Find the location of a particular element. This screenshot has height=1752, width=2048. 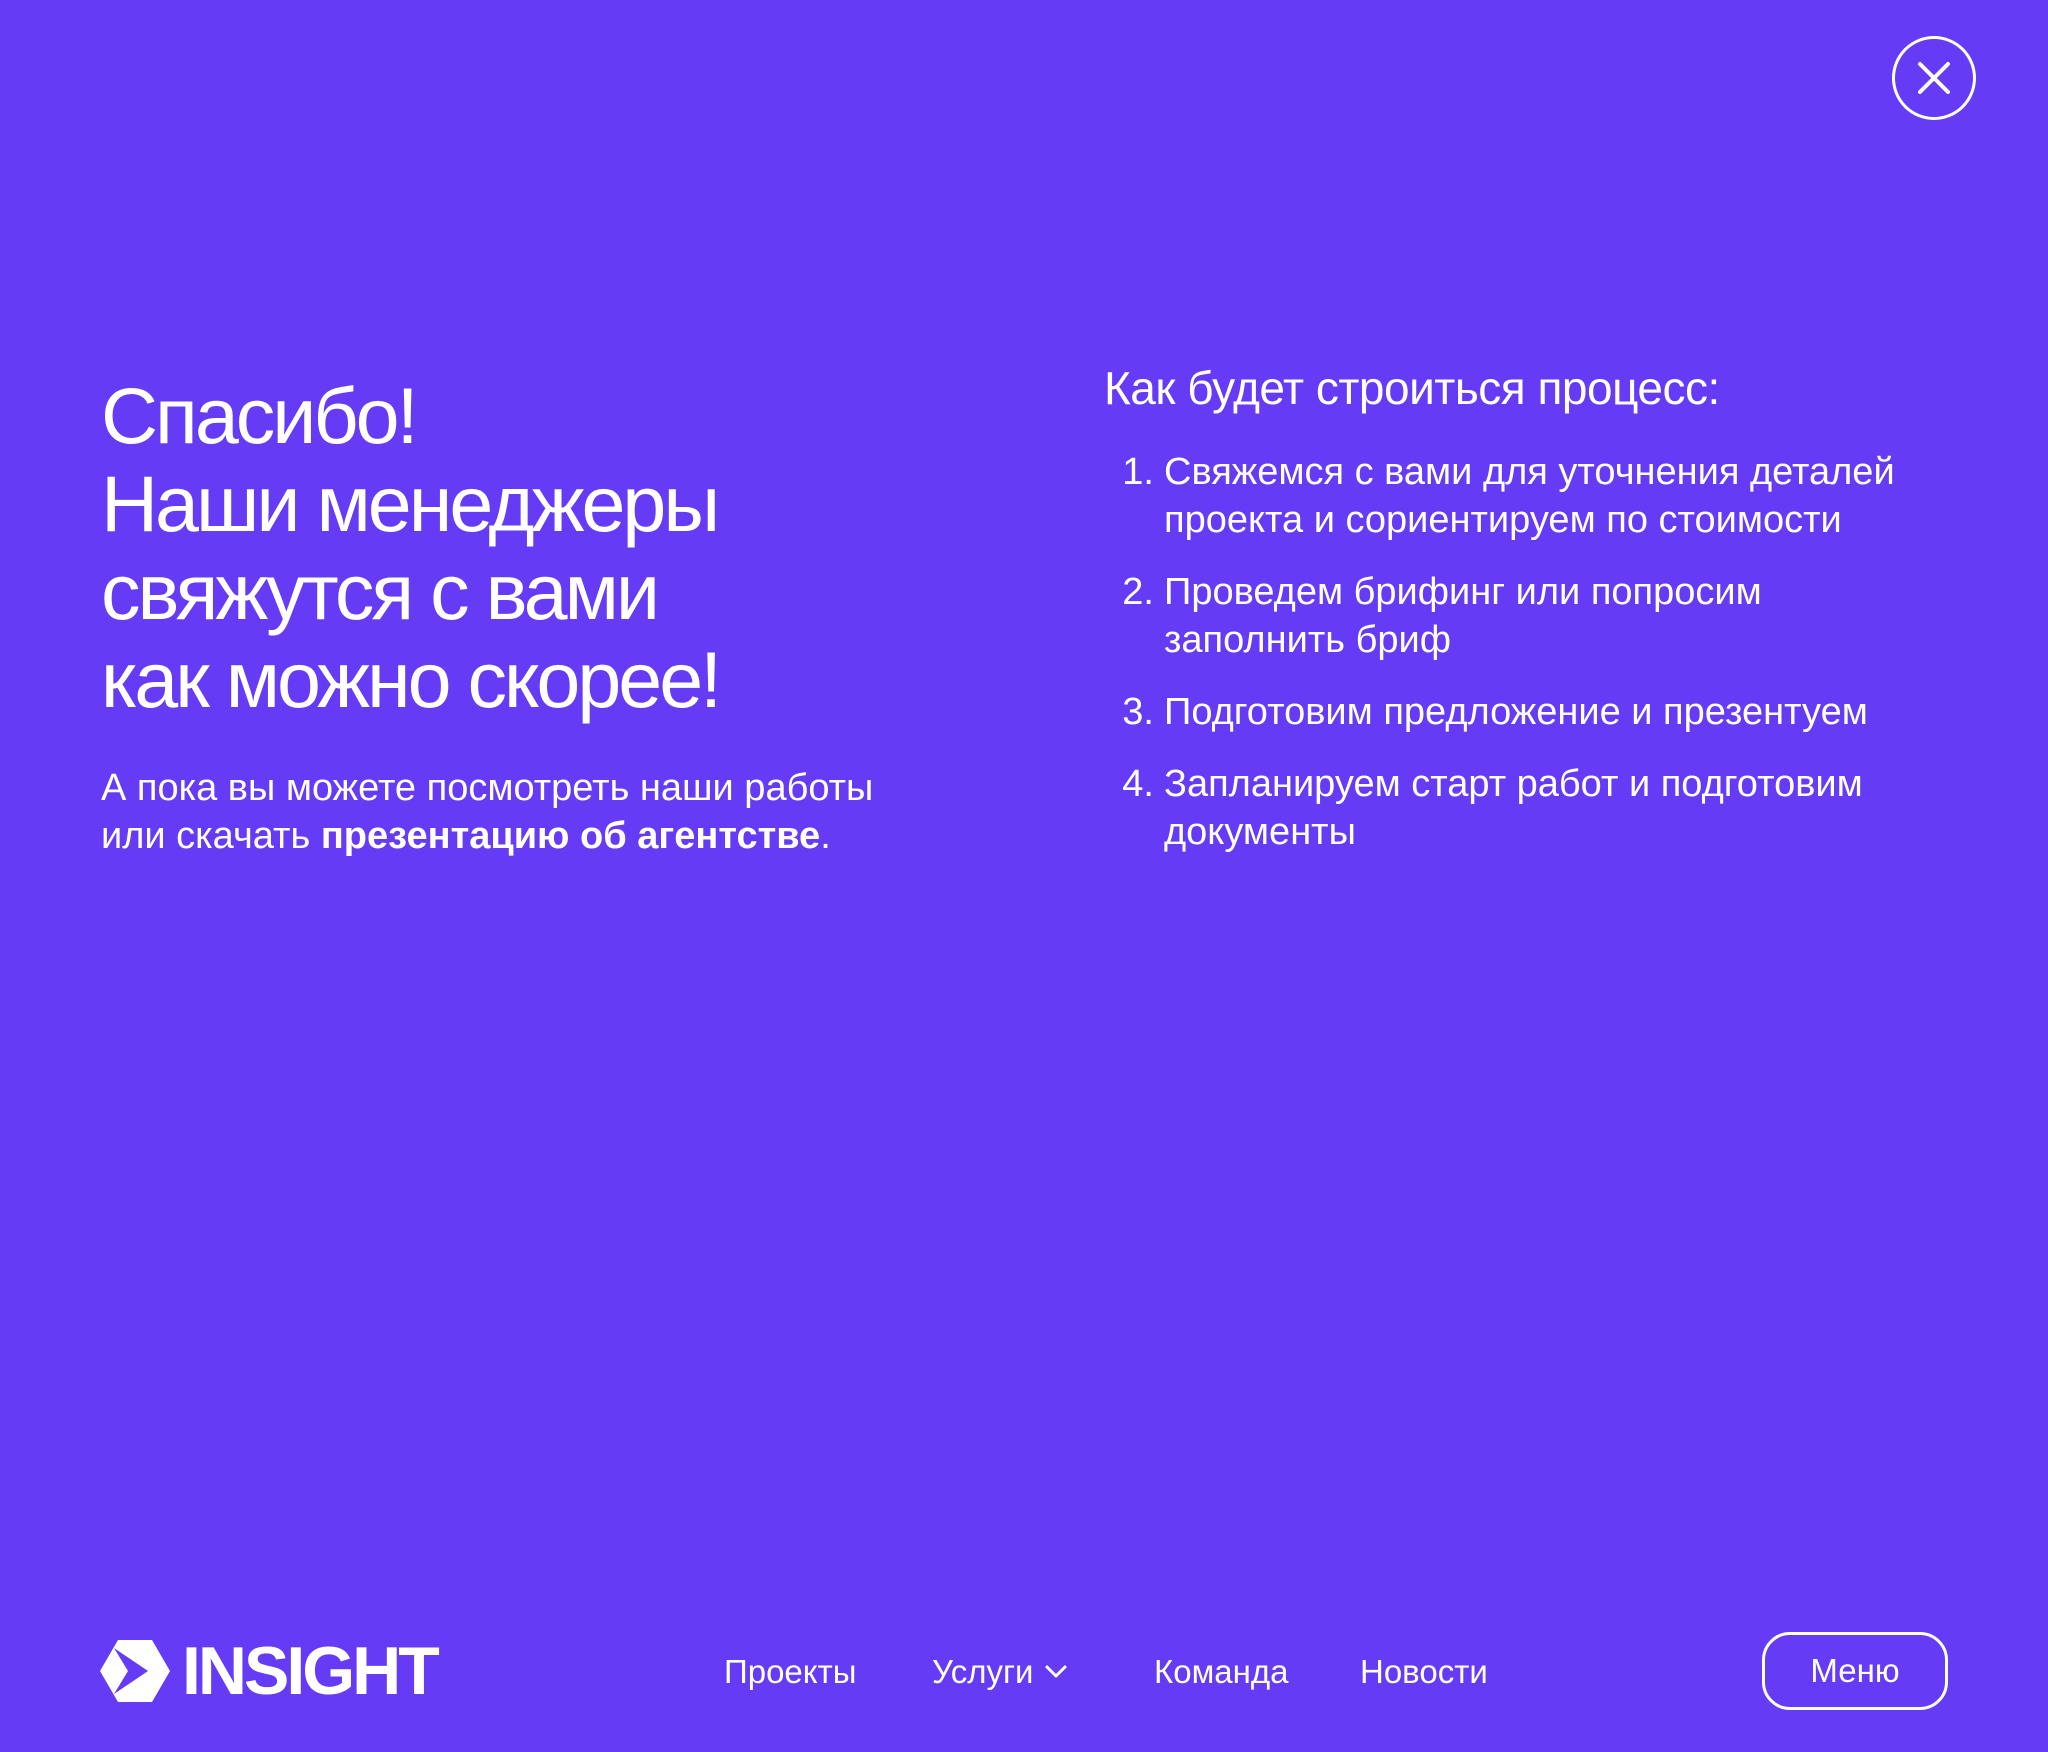

headline-line: свяжутся с вами is located at coordinates (380, 591).